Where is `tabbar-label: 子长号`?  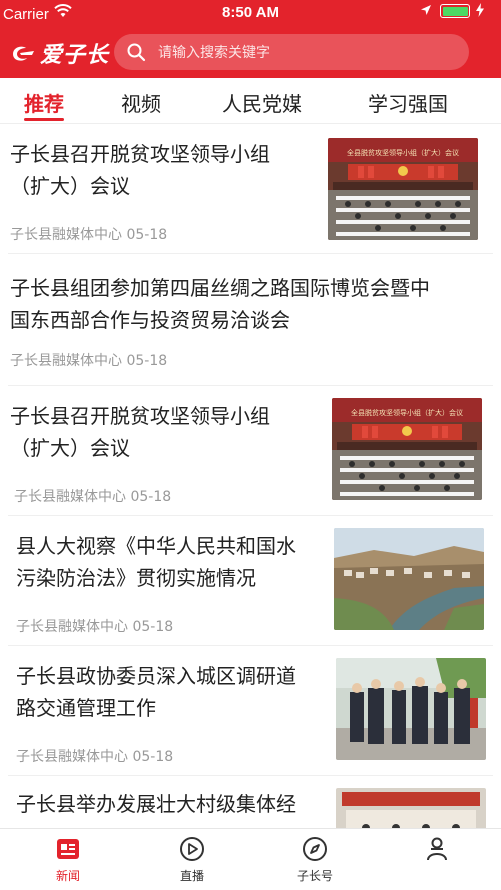 tabbar-label: 子长号 is located at coordinates (314, 876).